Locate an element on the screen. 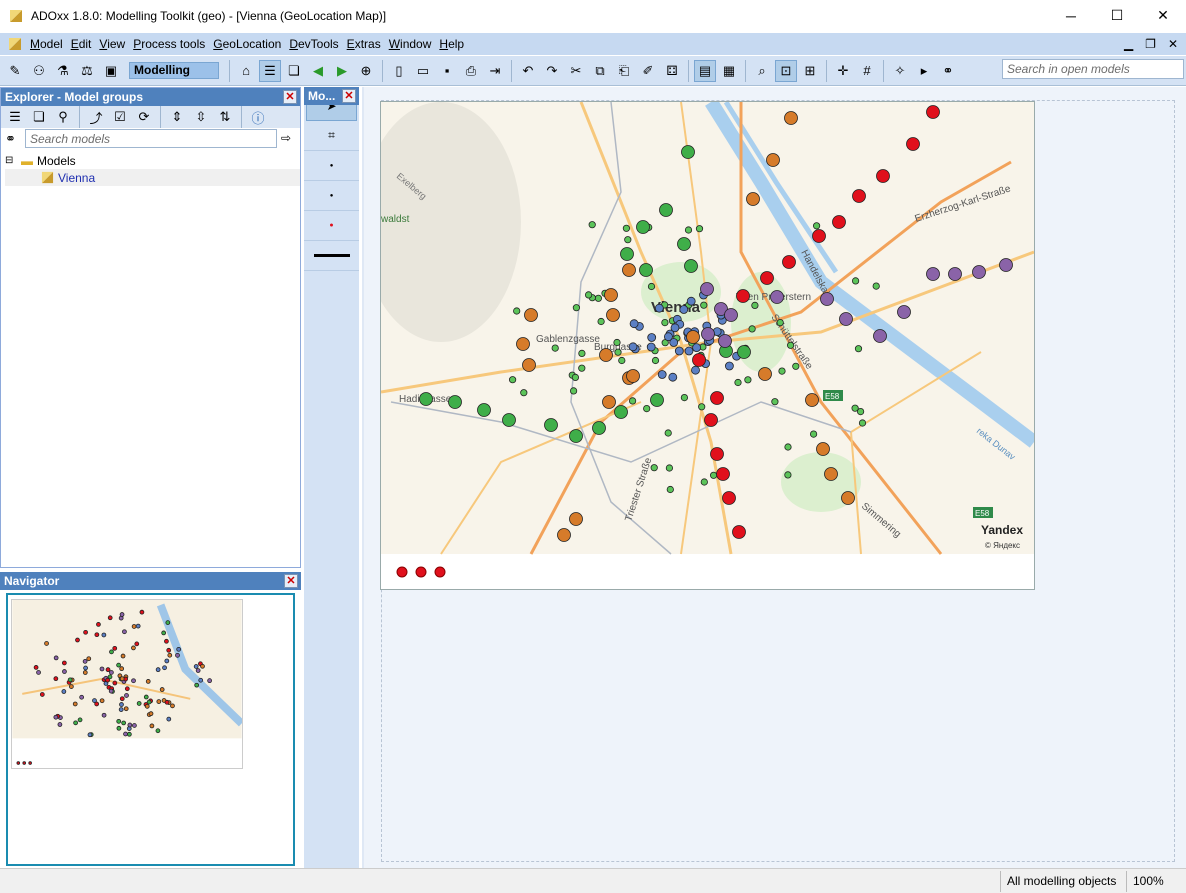  highlight-icon: ✧ is located at coordinates (900, 71).